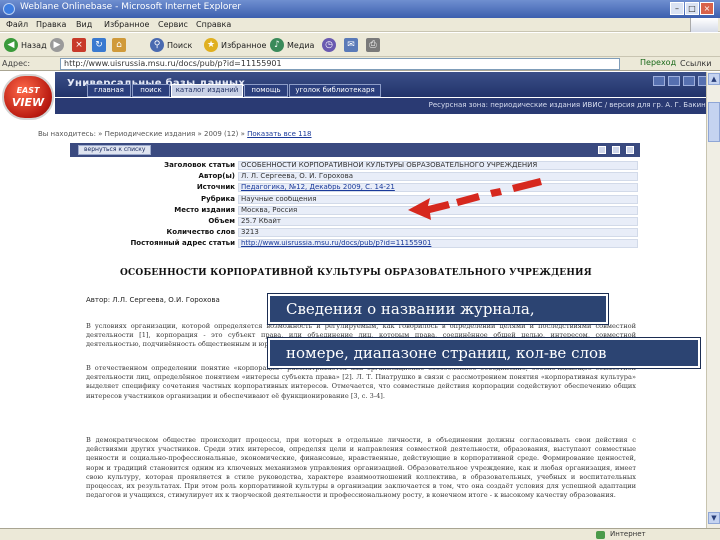 The height and width of the screenshot is (540, 720). I want to click on search-icon: ⚲, so click(157, 45).